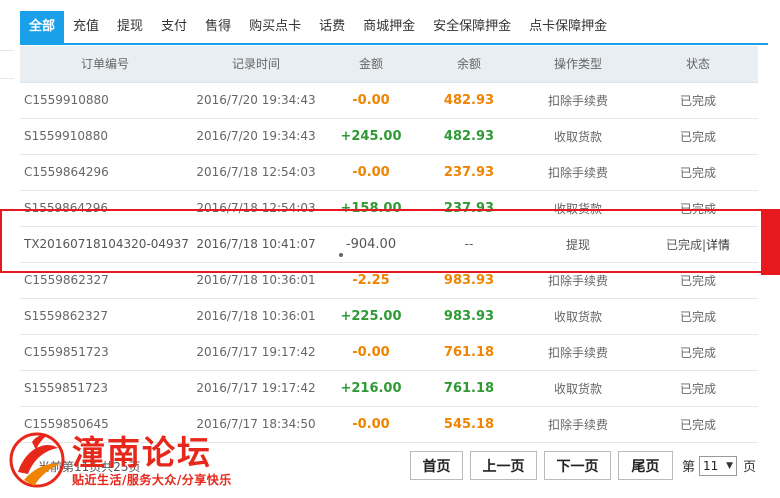 The height and width of the screenshot is (498, 780). I want to click on tab-phone-bill: 话费, so click(332, 27).